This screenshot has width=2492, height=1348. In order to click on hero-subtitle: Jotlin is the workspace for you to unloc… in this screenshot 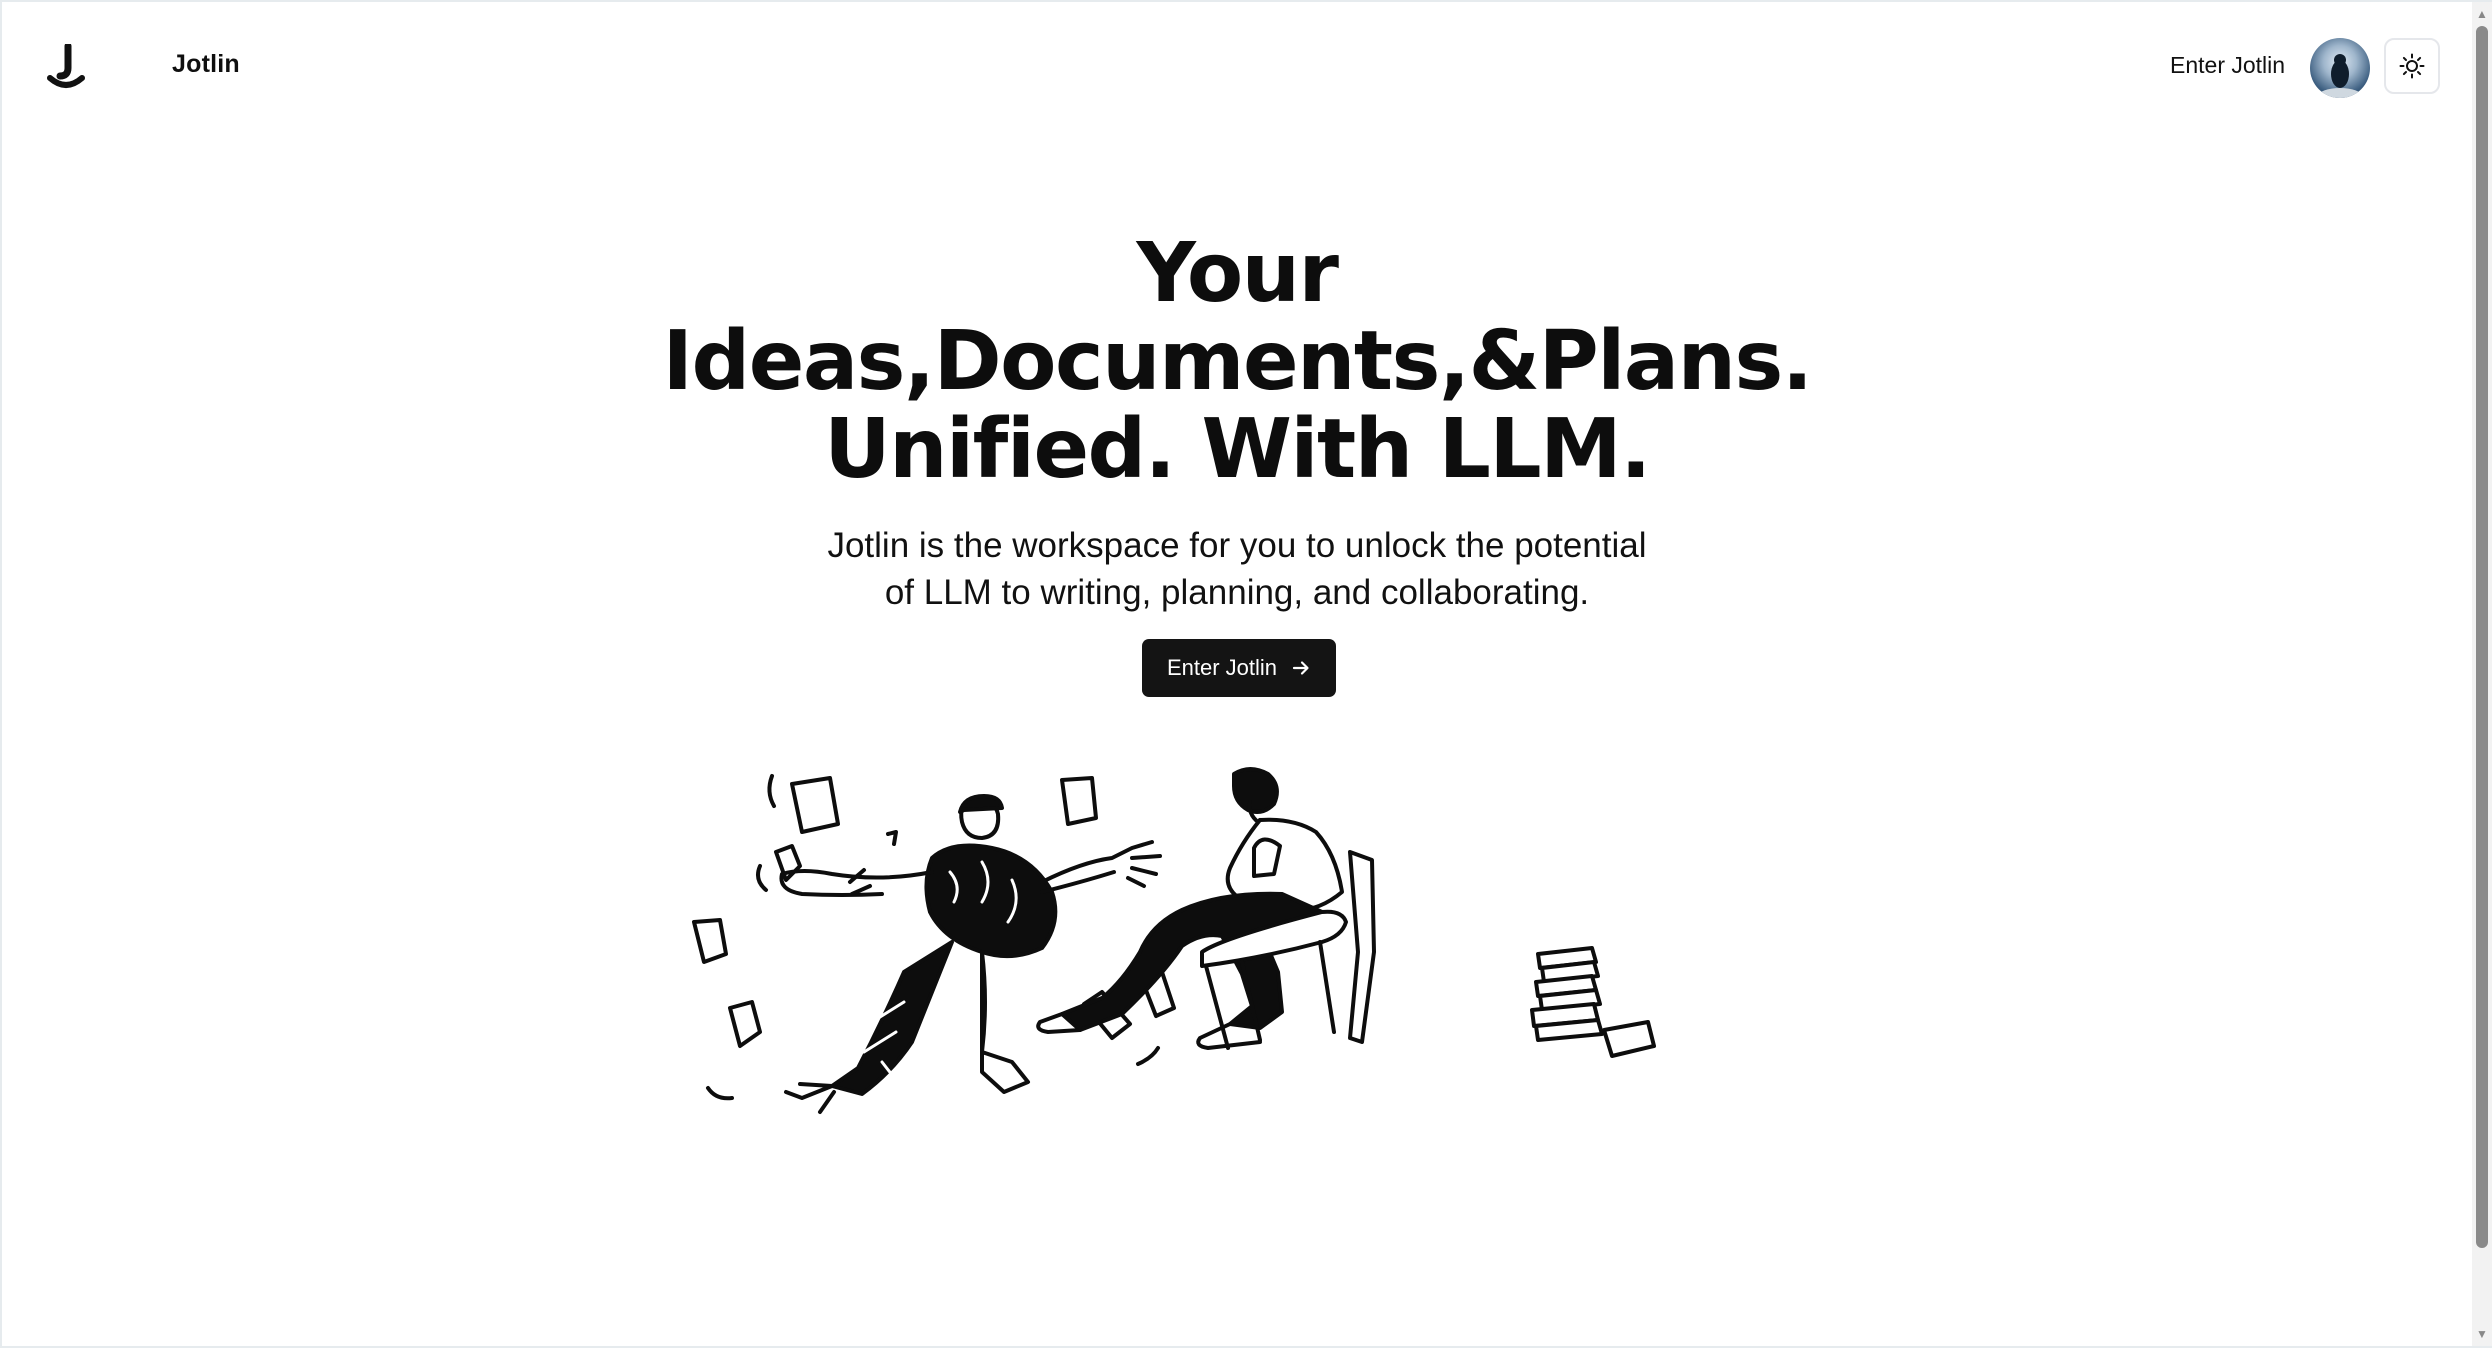, I will do `click(1237, 569)`.